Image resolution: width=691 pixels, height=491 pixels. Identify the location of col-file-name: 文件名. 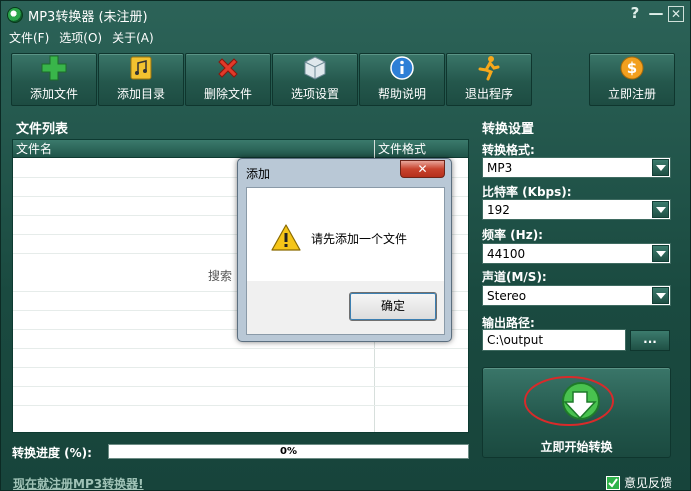
(32, 149).